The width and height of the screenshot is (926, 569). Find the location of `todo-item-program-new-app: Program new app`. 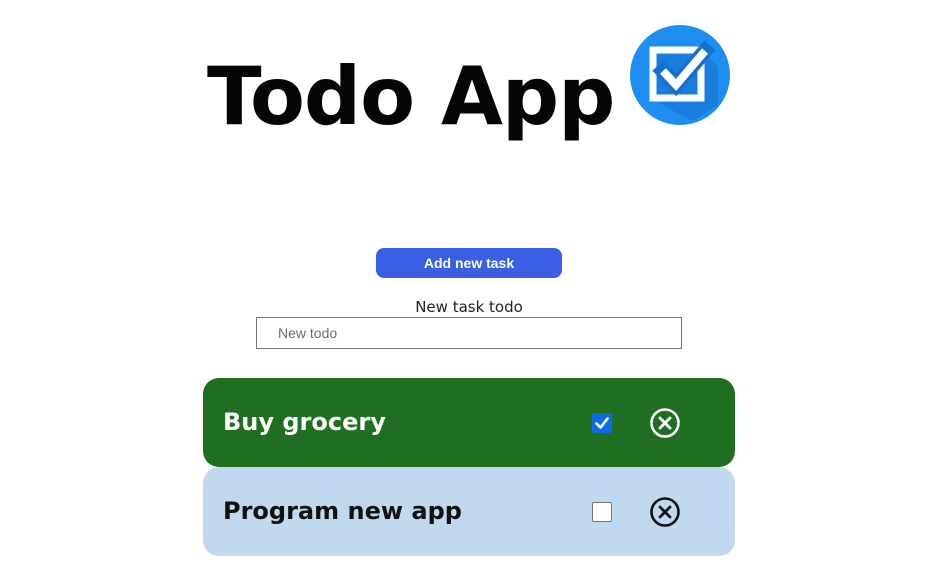

todo-item-program-new-app: Program new app is located at coordinates (469, 511).